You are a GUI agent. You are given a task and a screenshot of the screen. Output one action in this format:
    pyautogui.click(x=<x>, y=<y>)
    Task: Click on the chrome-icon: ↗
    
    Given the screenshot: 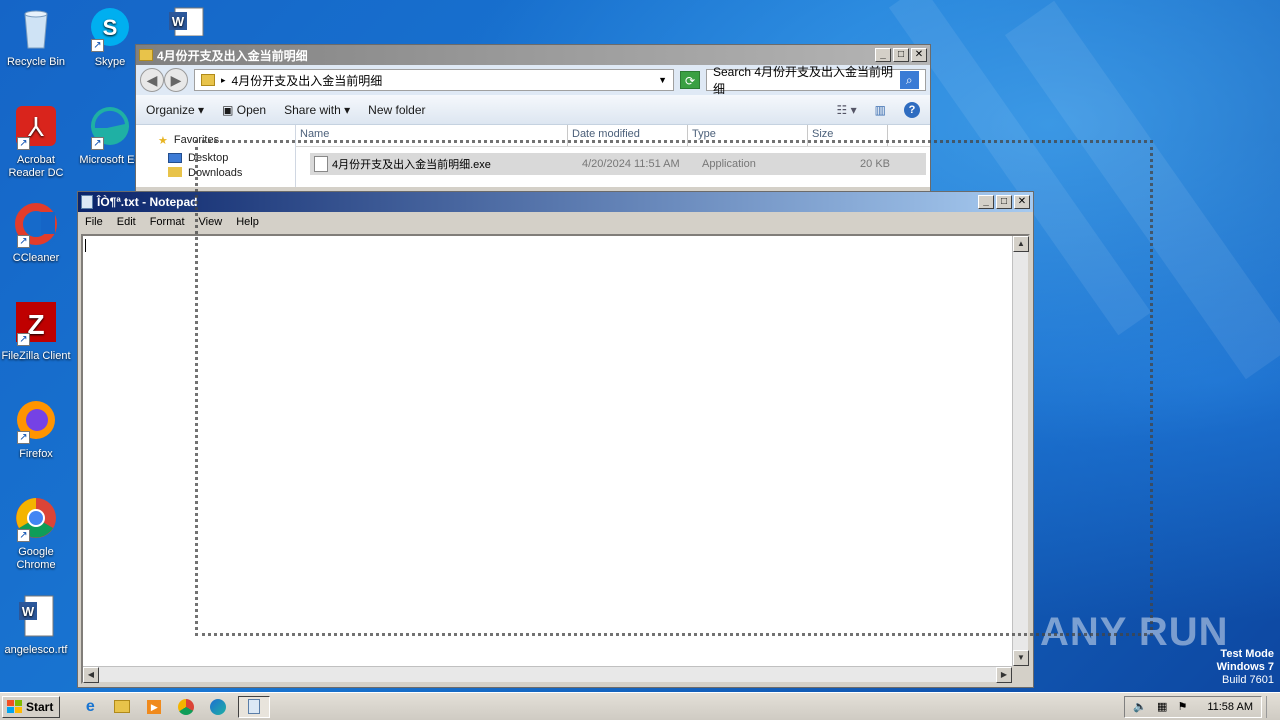 What is the action you would take?
    pyautogui.click(x=36, y=519)
    